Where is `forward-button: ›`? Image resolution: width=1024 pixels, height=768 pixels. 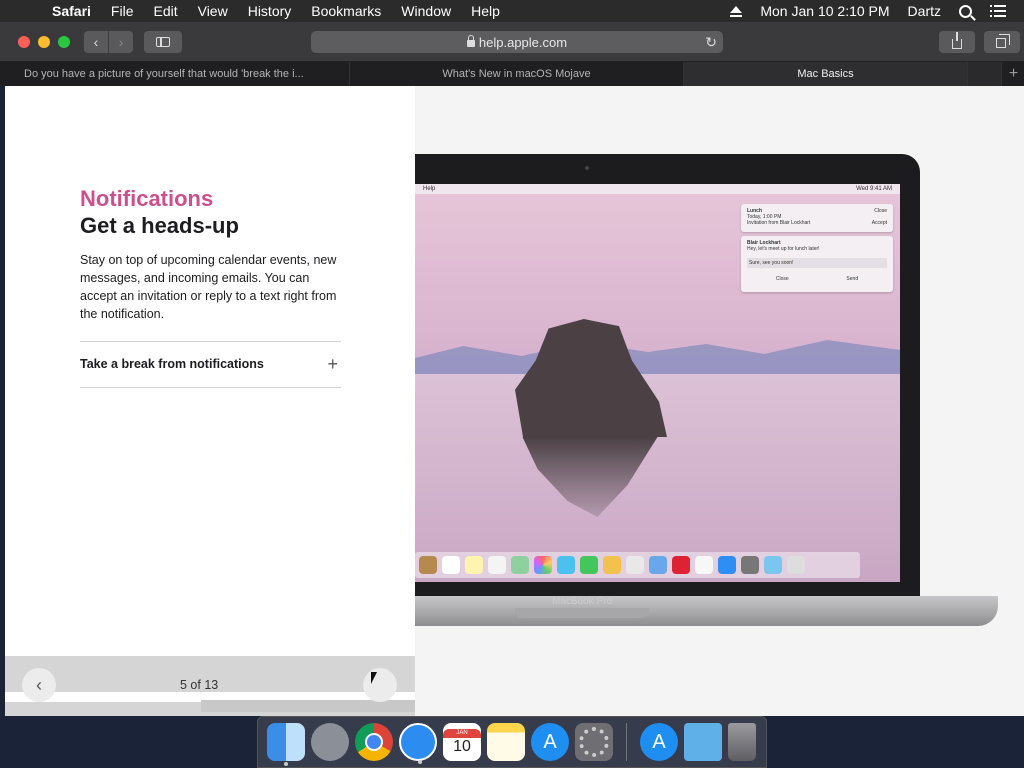
forward-button: › is located at coordinates (121, 42).